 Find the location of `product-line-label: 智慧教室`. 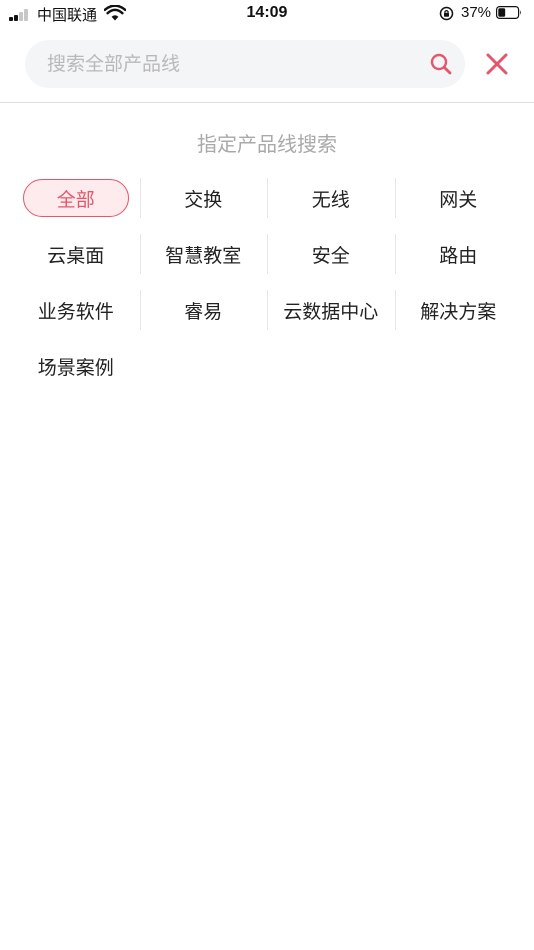

product-line-label: 智慧教室 is located at coordinates (203, 255).